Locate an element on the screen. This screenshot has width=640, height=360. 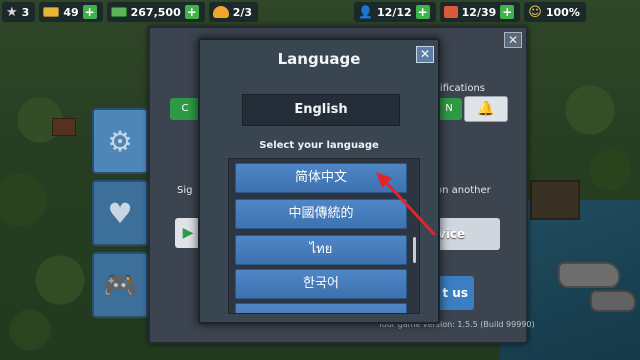
left-toggle: C is located at coordinates (185, 109).